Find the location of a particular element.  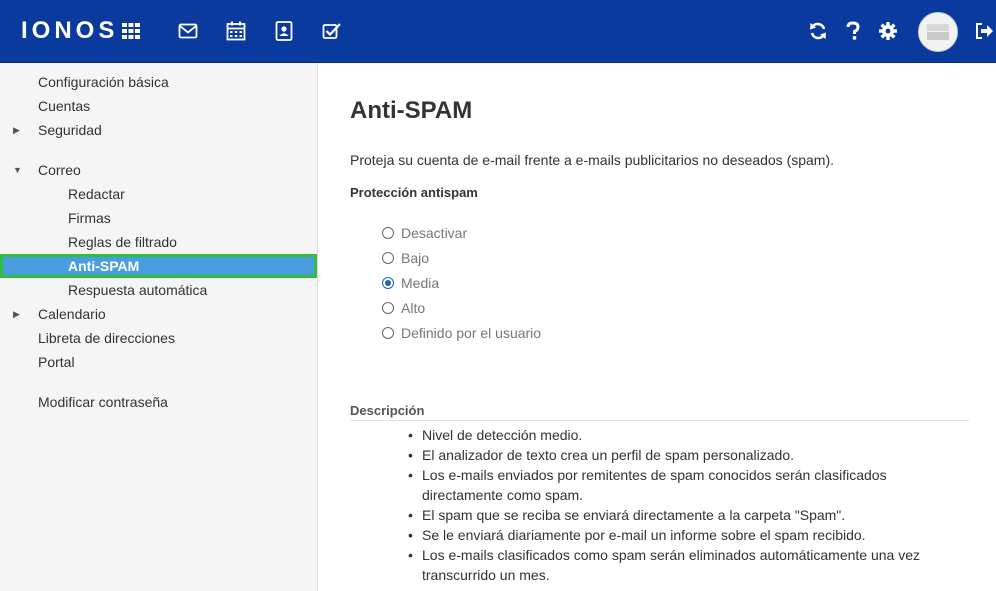

protection-section-title: Protección antispam is located at coordinates (414, 192).